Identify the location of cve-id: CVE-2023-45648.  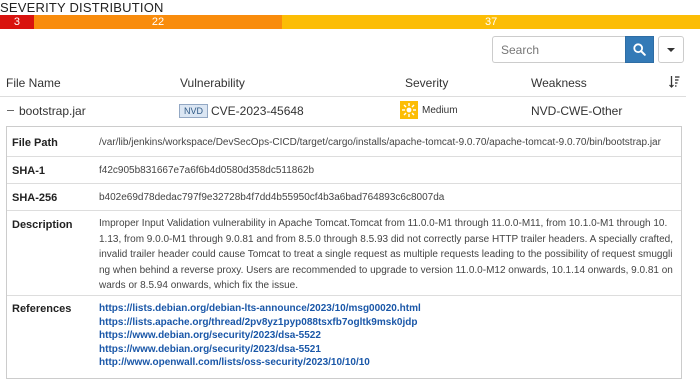
(257, 111).